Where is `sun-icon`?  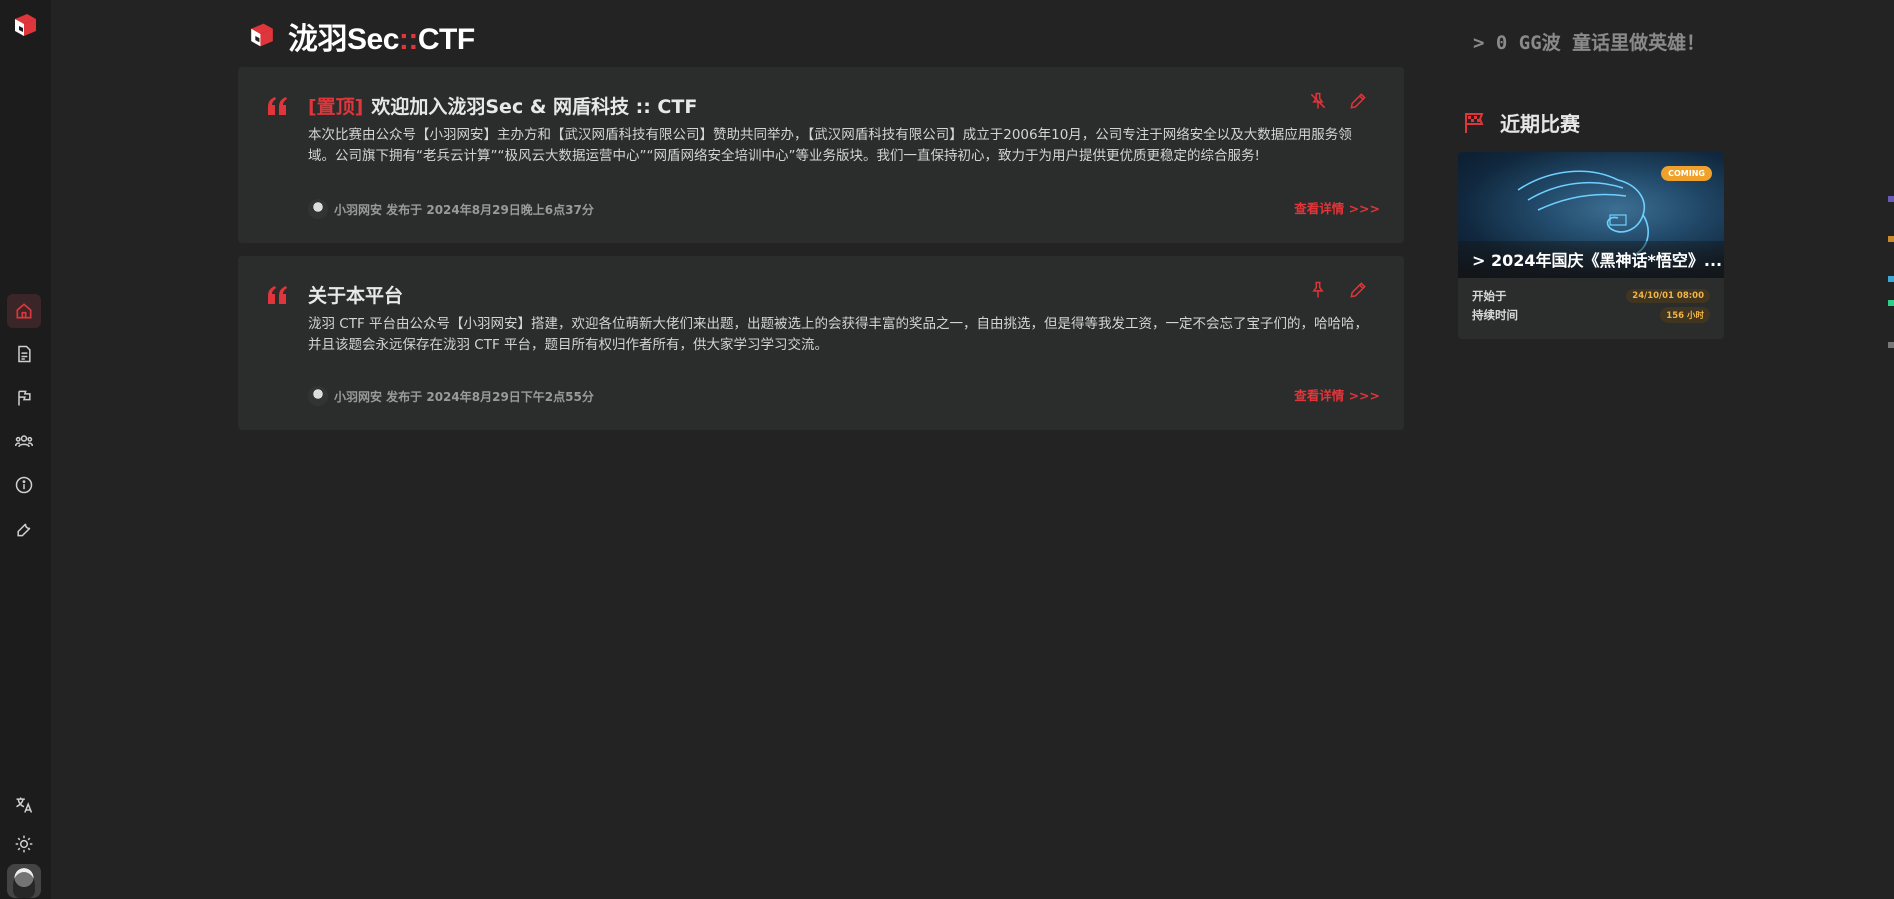
sun-icon is located at coordinates (24, 844).